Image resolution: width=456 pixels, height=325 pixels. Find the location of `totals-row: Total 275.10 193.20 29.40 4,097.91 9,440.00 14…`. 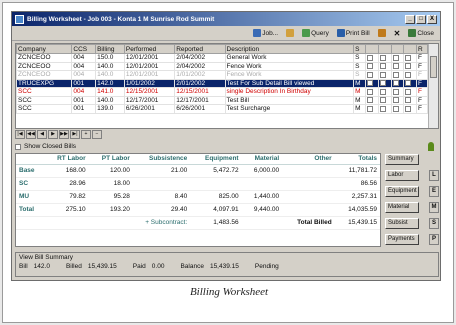

totals-row: Total 275.10 193.20 29.40 4,097.91 9,440.00 14… is located at coordinates (198, 210).